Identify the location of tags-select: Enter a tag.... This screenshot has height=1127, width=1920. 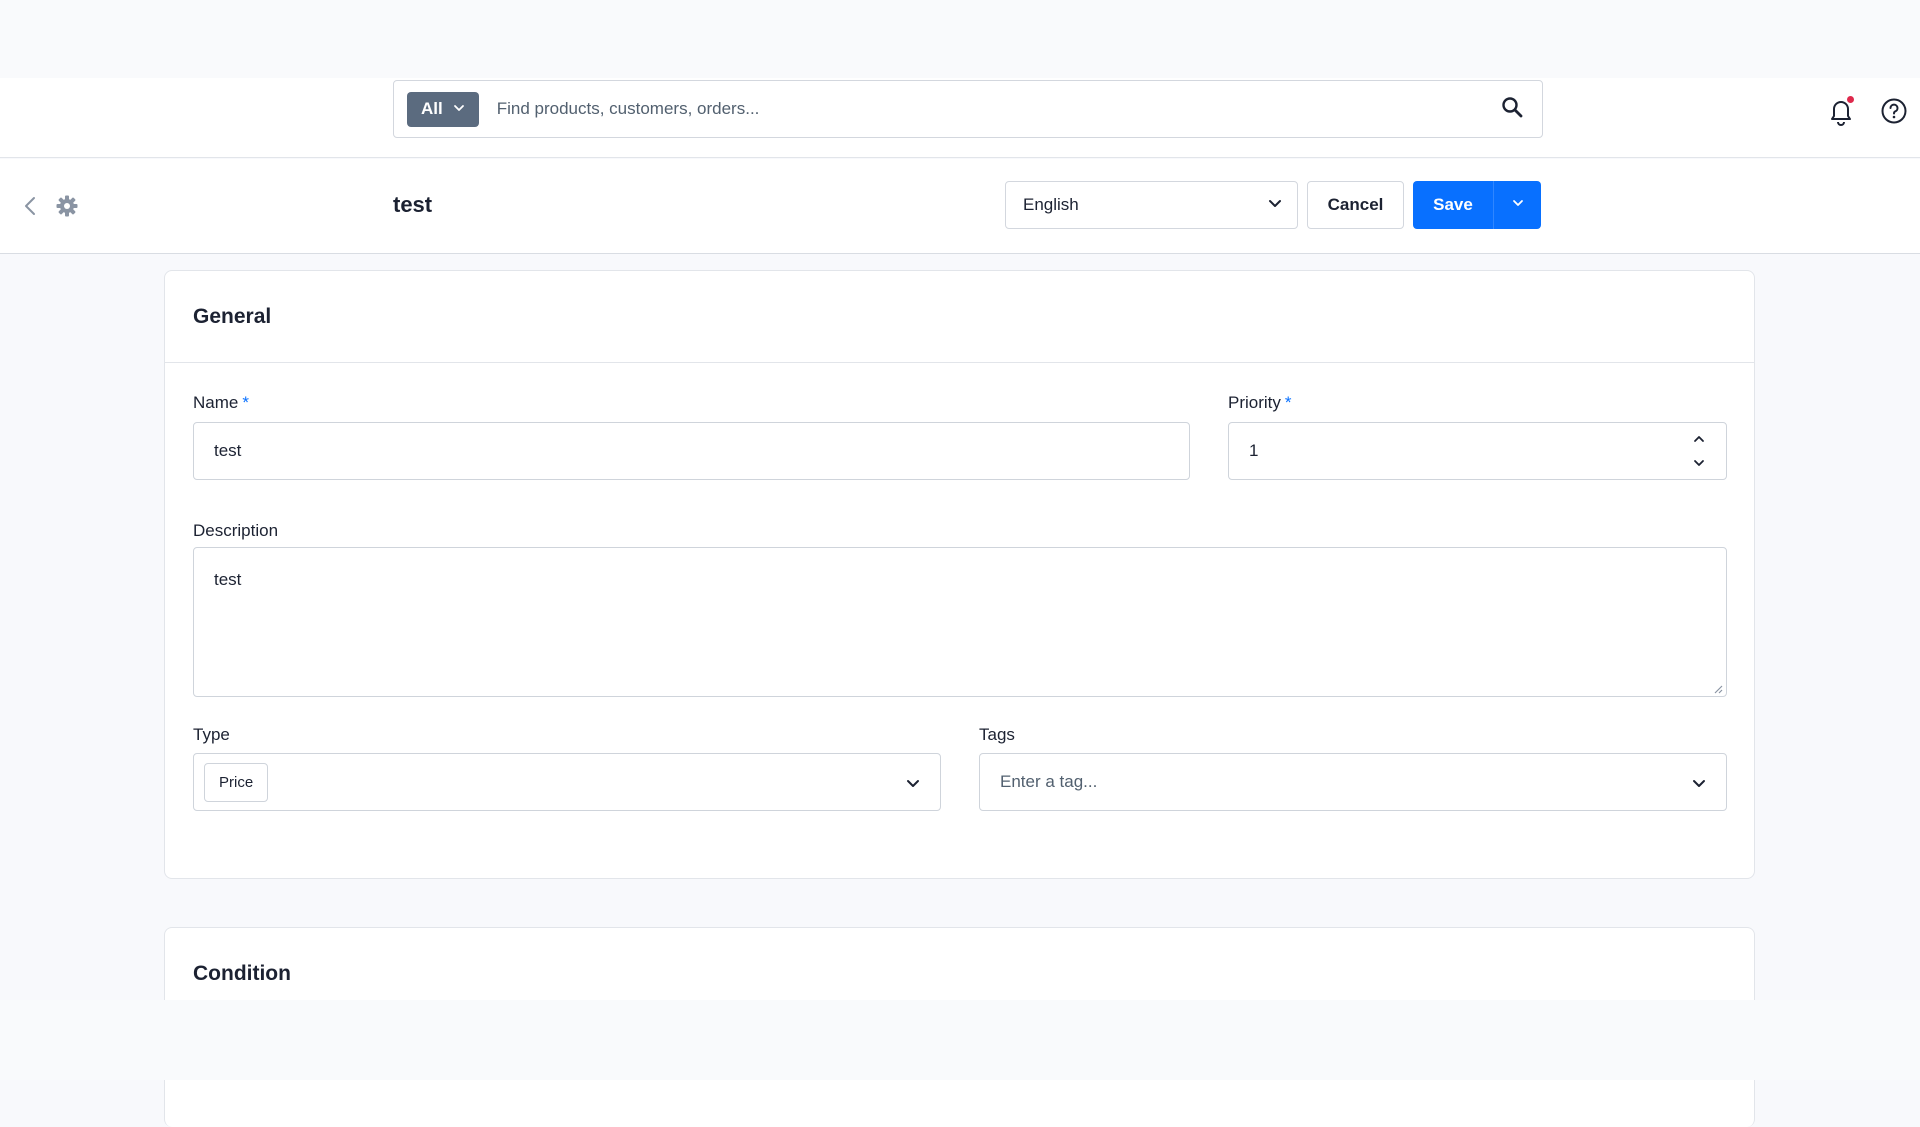
(1353, 782).